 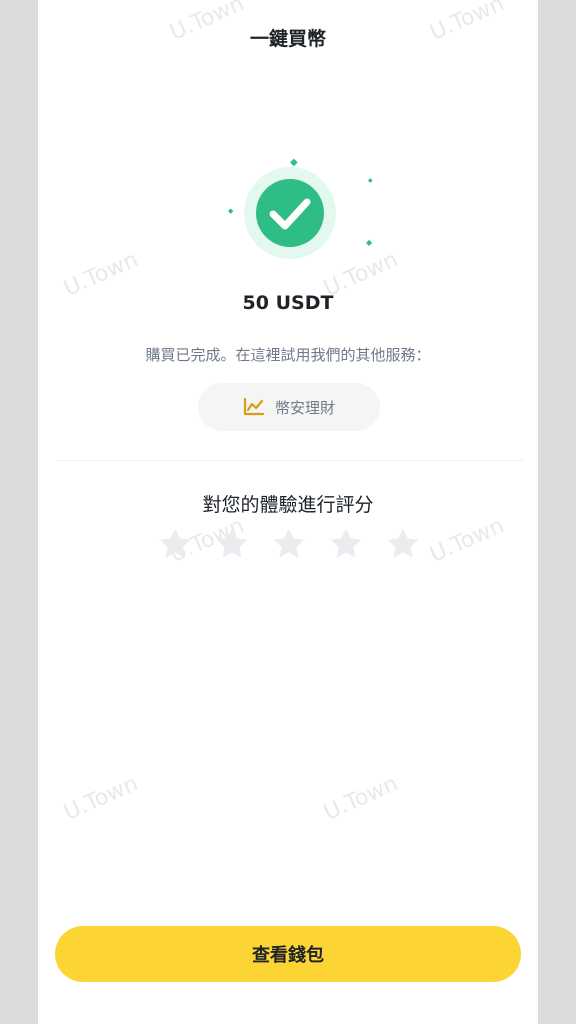 I want to click on earn-service-button: 幣安理財, so click(x=289, y=407).